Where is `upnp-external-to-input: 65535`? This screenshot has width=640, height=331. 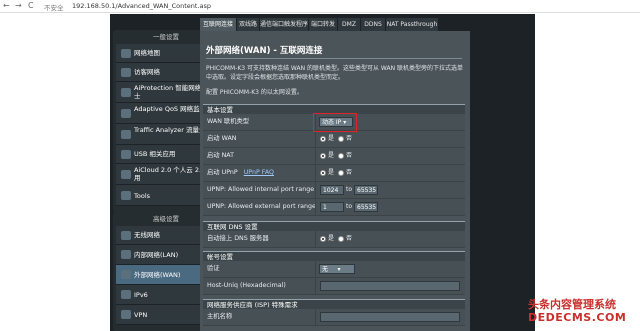
upnp-external-to-input: 65535 is located at coordinates (366, 207).